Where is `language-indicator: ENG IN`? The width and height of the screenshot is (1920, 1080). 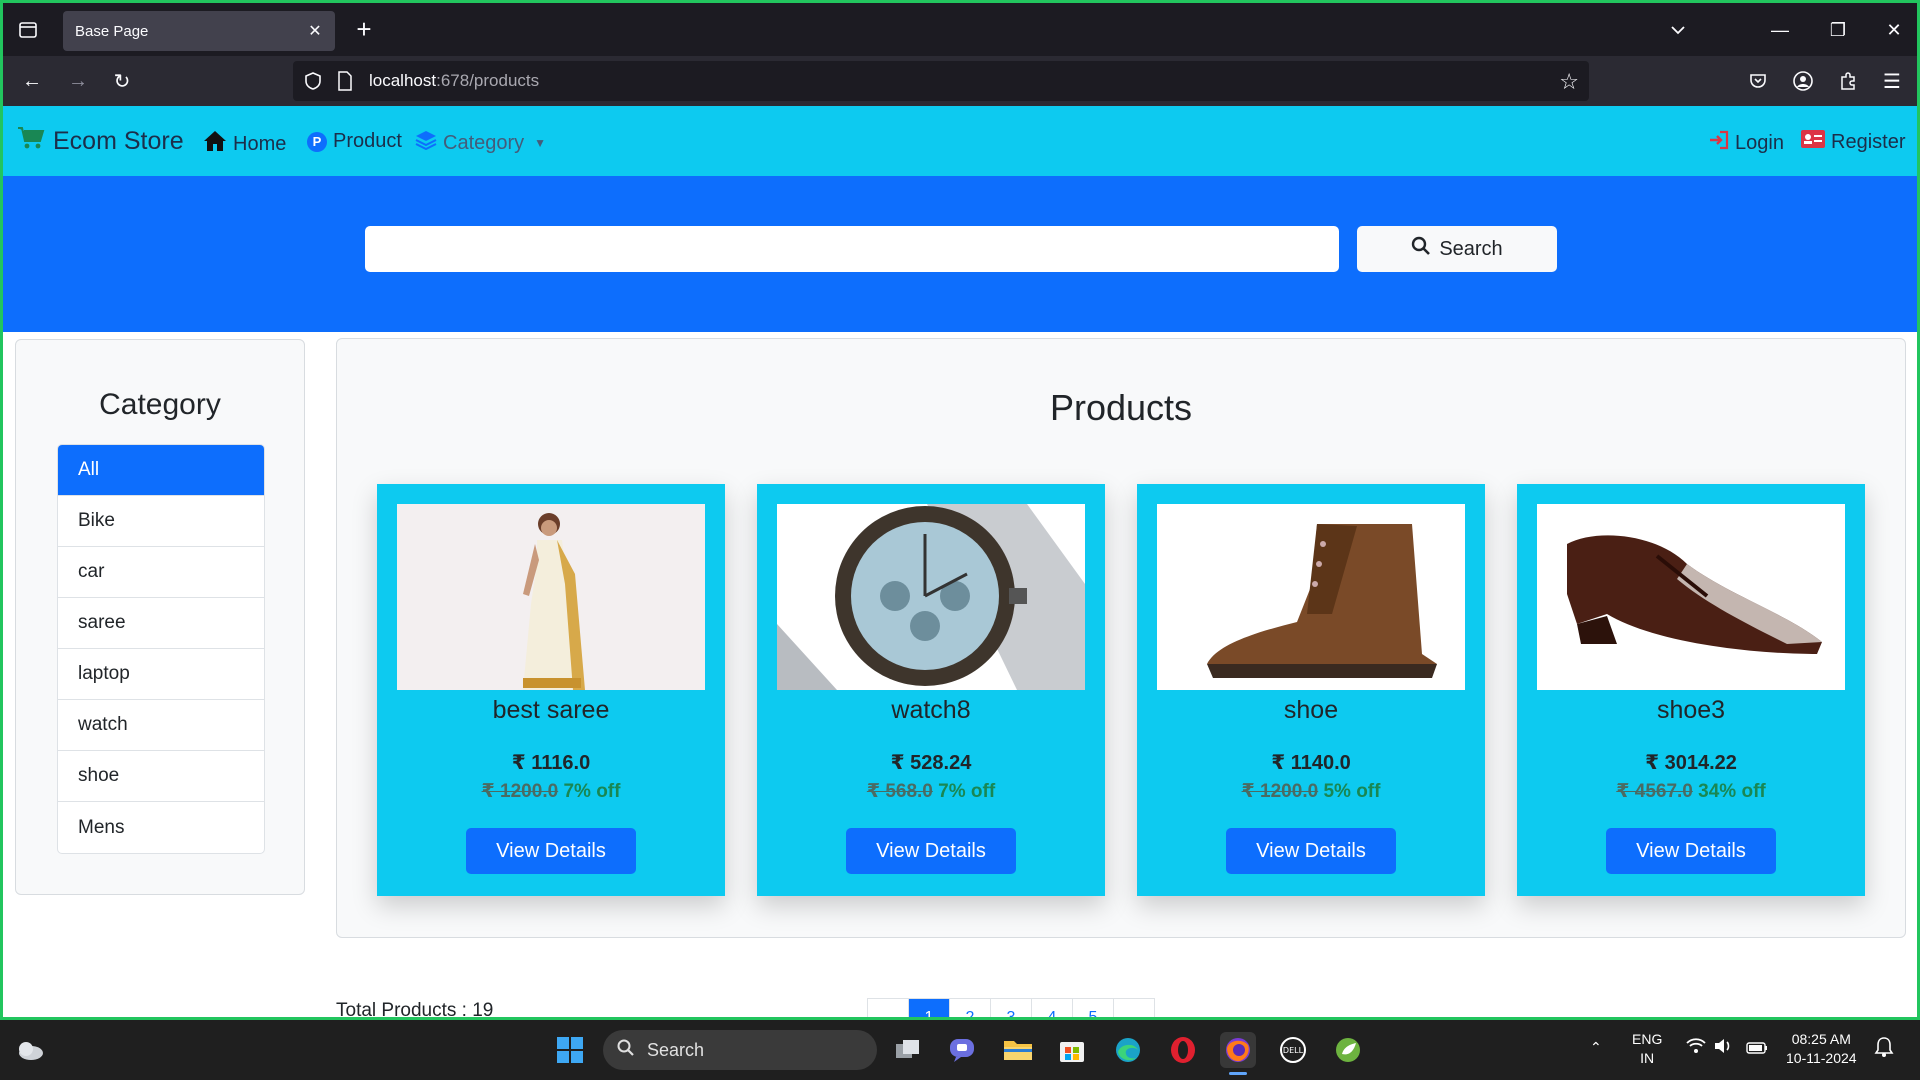 language-indicator: ENG IN is located at coordinates (1647, 1049).